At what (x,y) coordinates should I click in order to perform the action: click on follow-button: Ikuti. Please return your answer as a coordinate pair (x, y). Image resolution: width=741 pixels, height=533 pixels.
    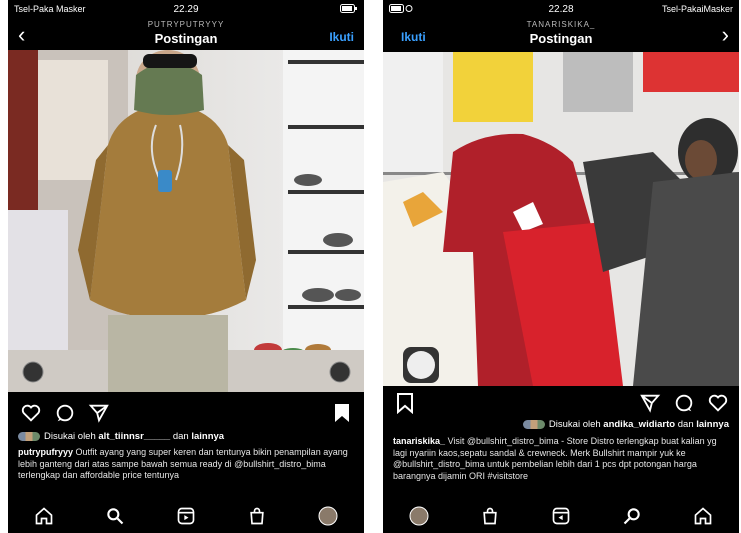
    Looking at the image, I should click on (341, 37).